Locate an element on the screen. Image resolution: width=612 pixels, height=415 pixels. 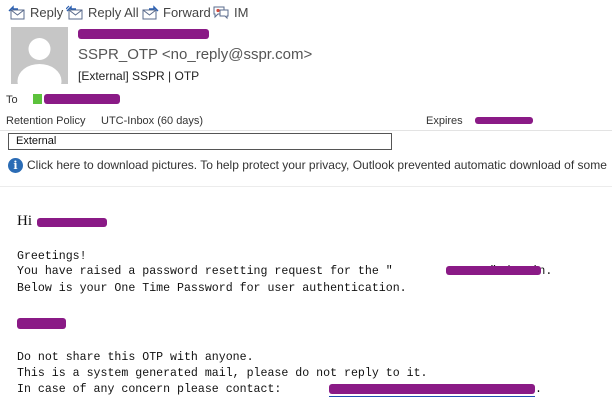
reply-all-icon is located at coordinates (74, 11).